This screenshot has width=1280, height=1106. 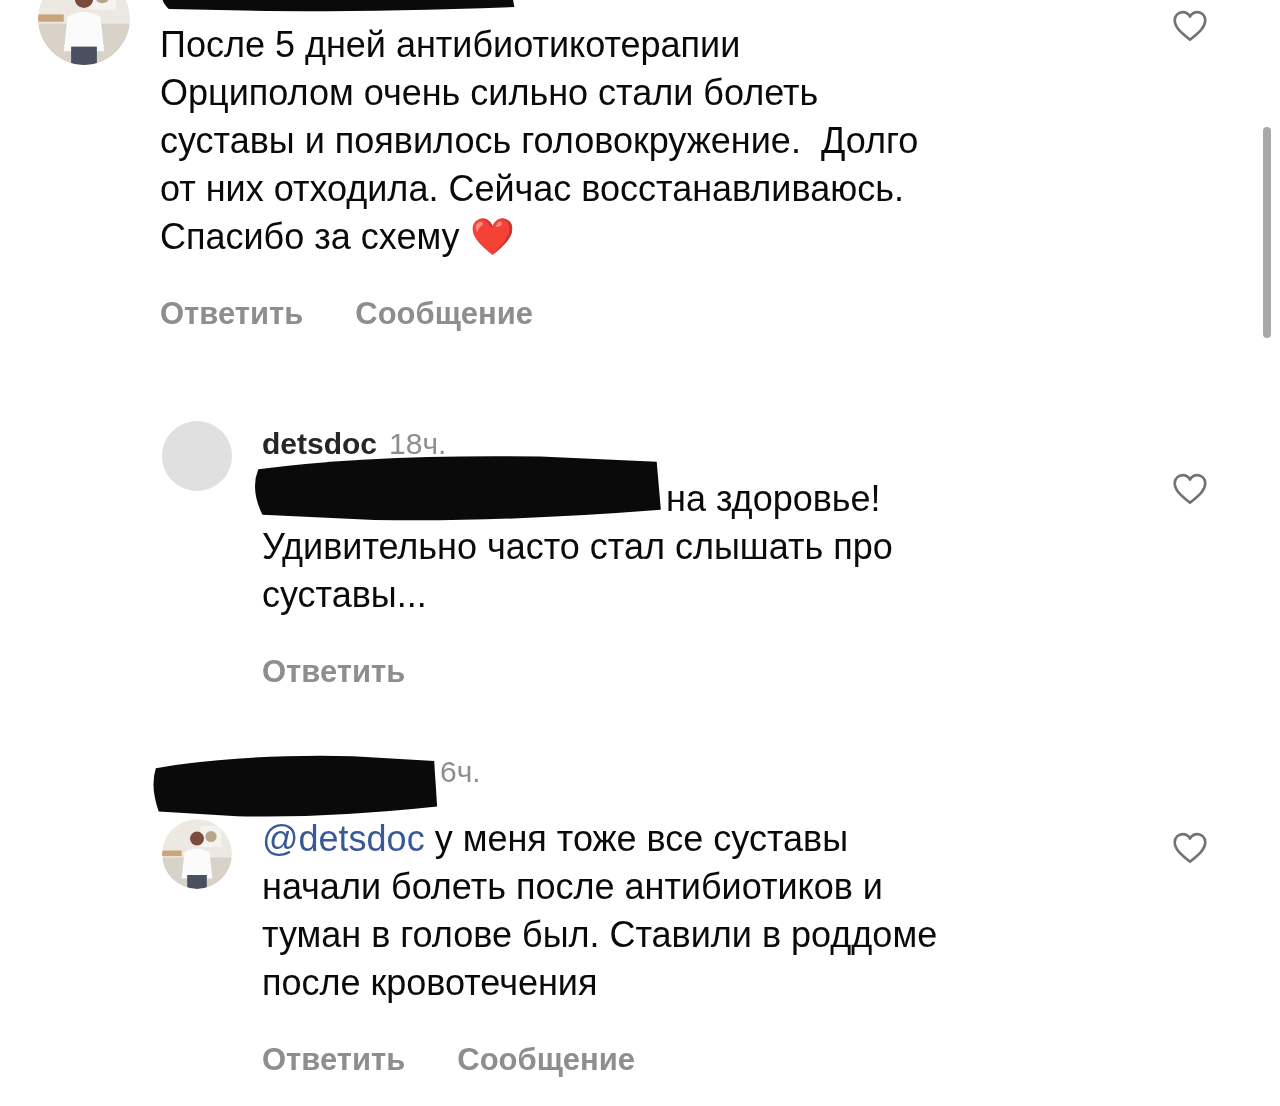 I want to click on timestamp: 6ч., so click(x=460, y=772).